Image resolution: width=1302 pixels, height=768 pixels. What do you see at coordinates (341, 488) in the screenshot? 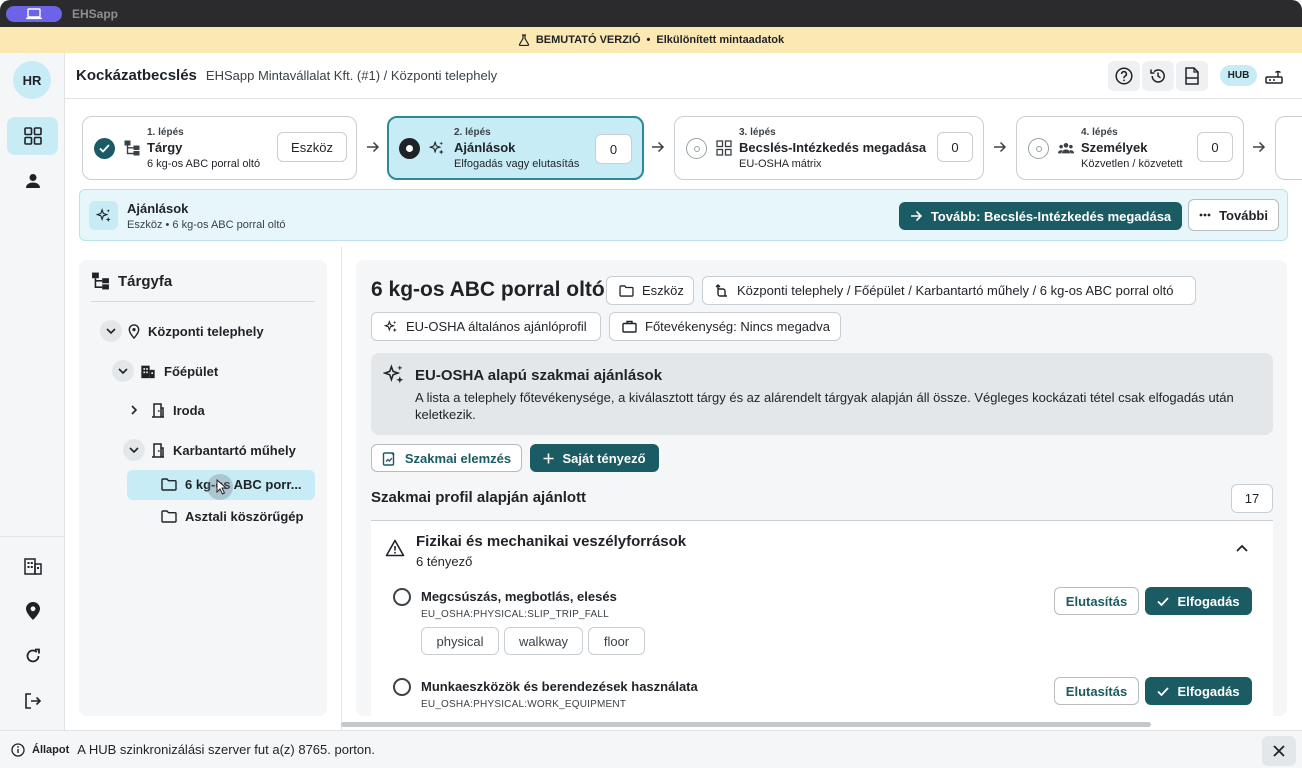
I see `panel-divider` at bounding box center [341, 488].